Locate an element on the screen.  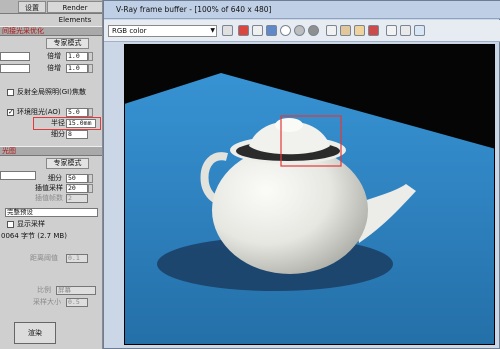
copy-icon is located at coordinates (345, 30).